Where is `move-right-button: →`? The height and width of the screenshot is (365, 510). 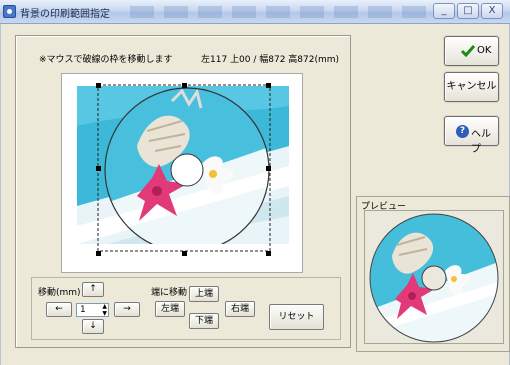
move-right-button: → is located at coordinates (127, 309).